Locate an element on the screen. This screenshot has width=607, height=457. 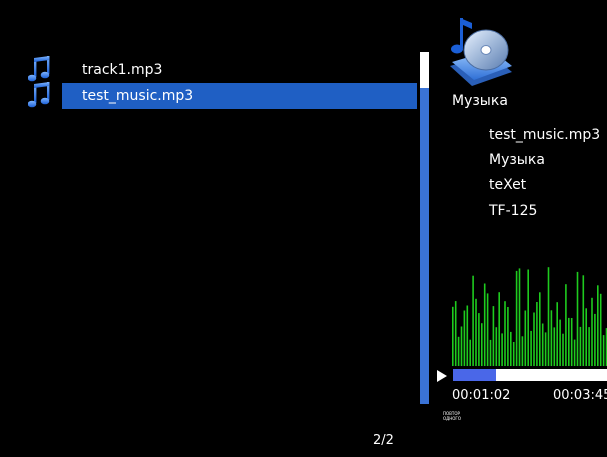
scrollbar-thumb is located at coordinates (424, 70).